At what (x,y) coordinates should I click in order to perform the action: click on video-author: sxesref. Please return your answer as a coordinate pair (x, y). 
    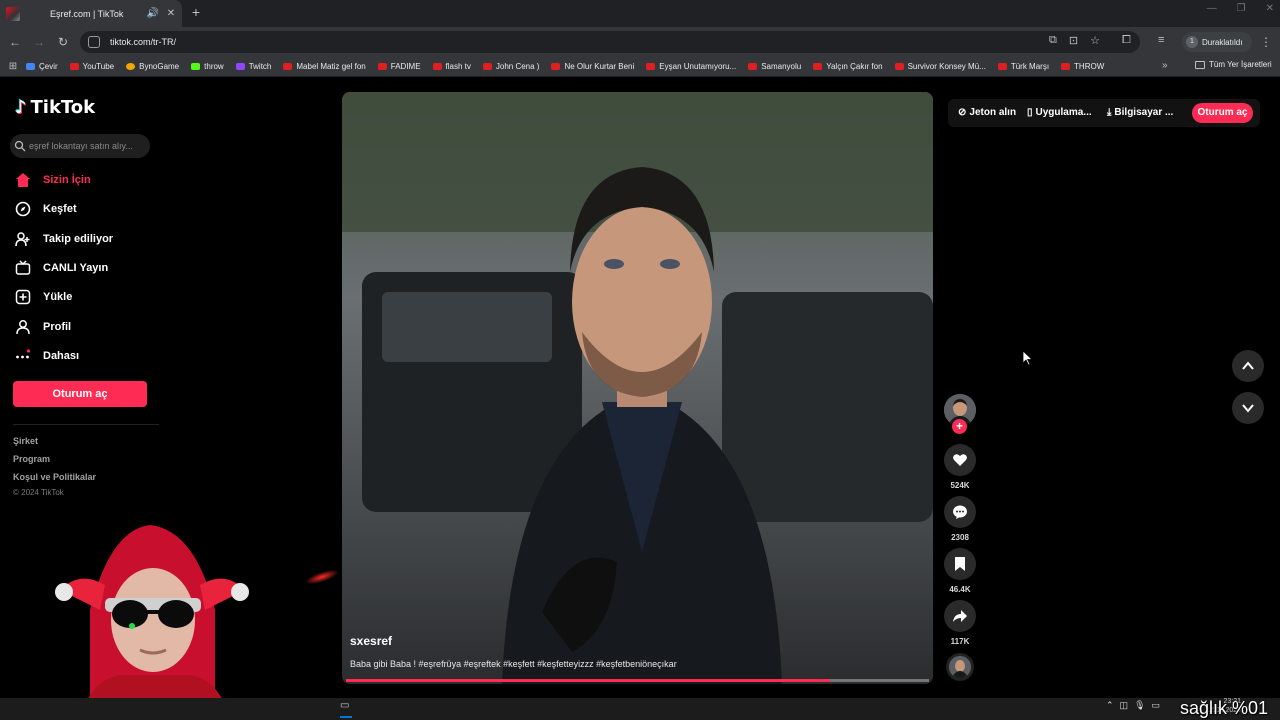
    Looking at the image, I should click on (371, 641).